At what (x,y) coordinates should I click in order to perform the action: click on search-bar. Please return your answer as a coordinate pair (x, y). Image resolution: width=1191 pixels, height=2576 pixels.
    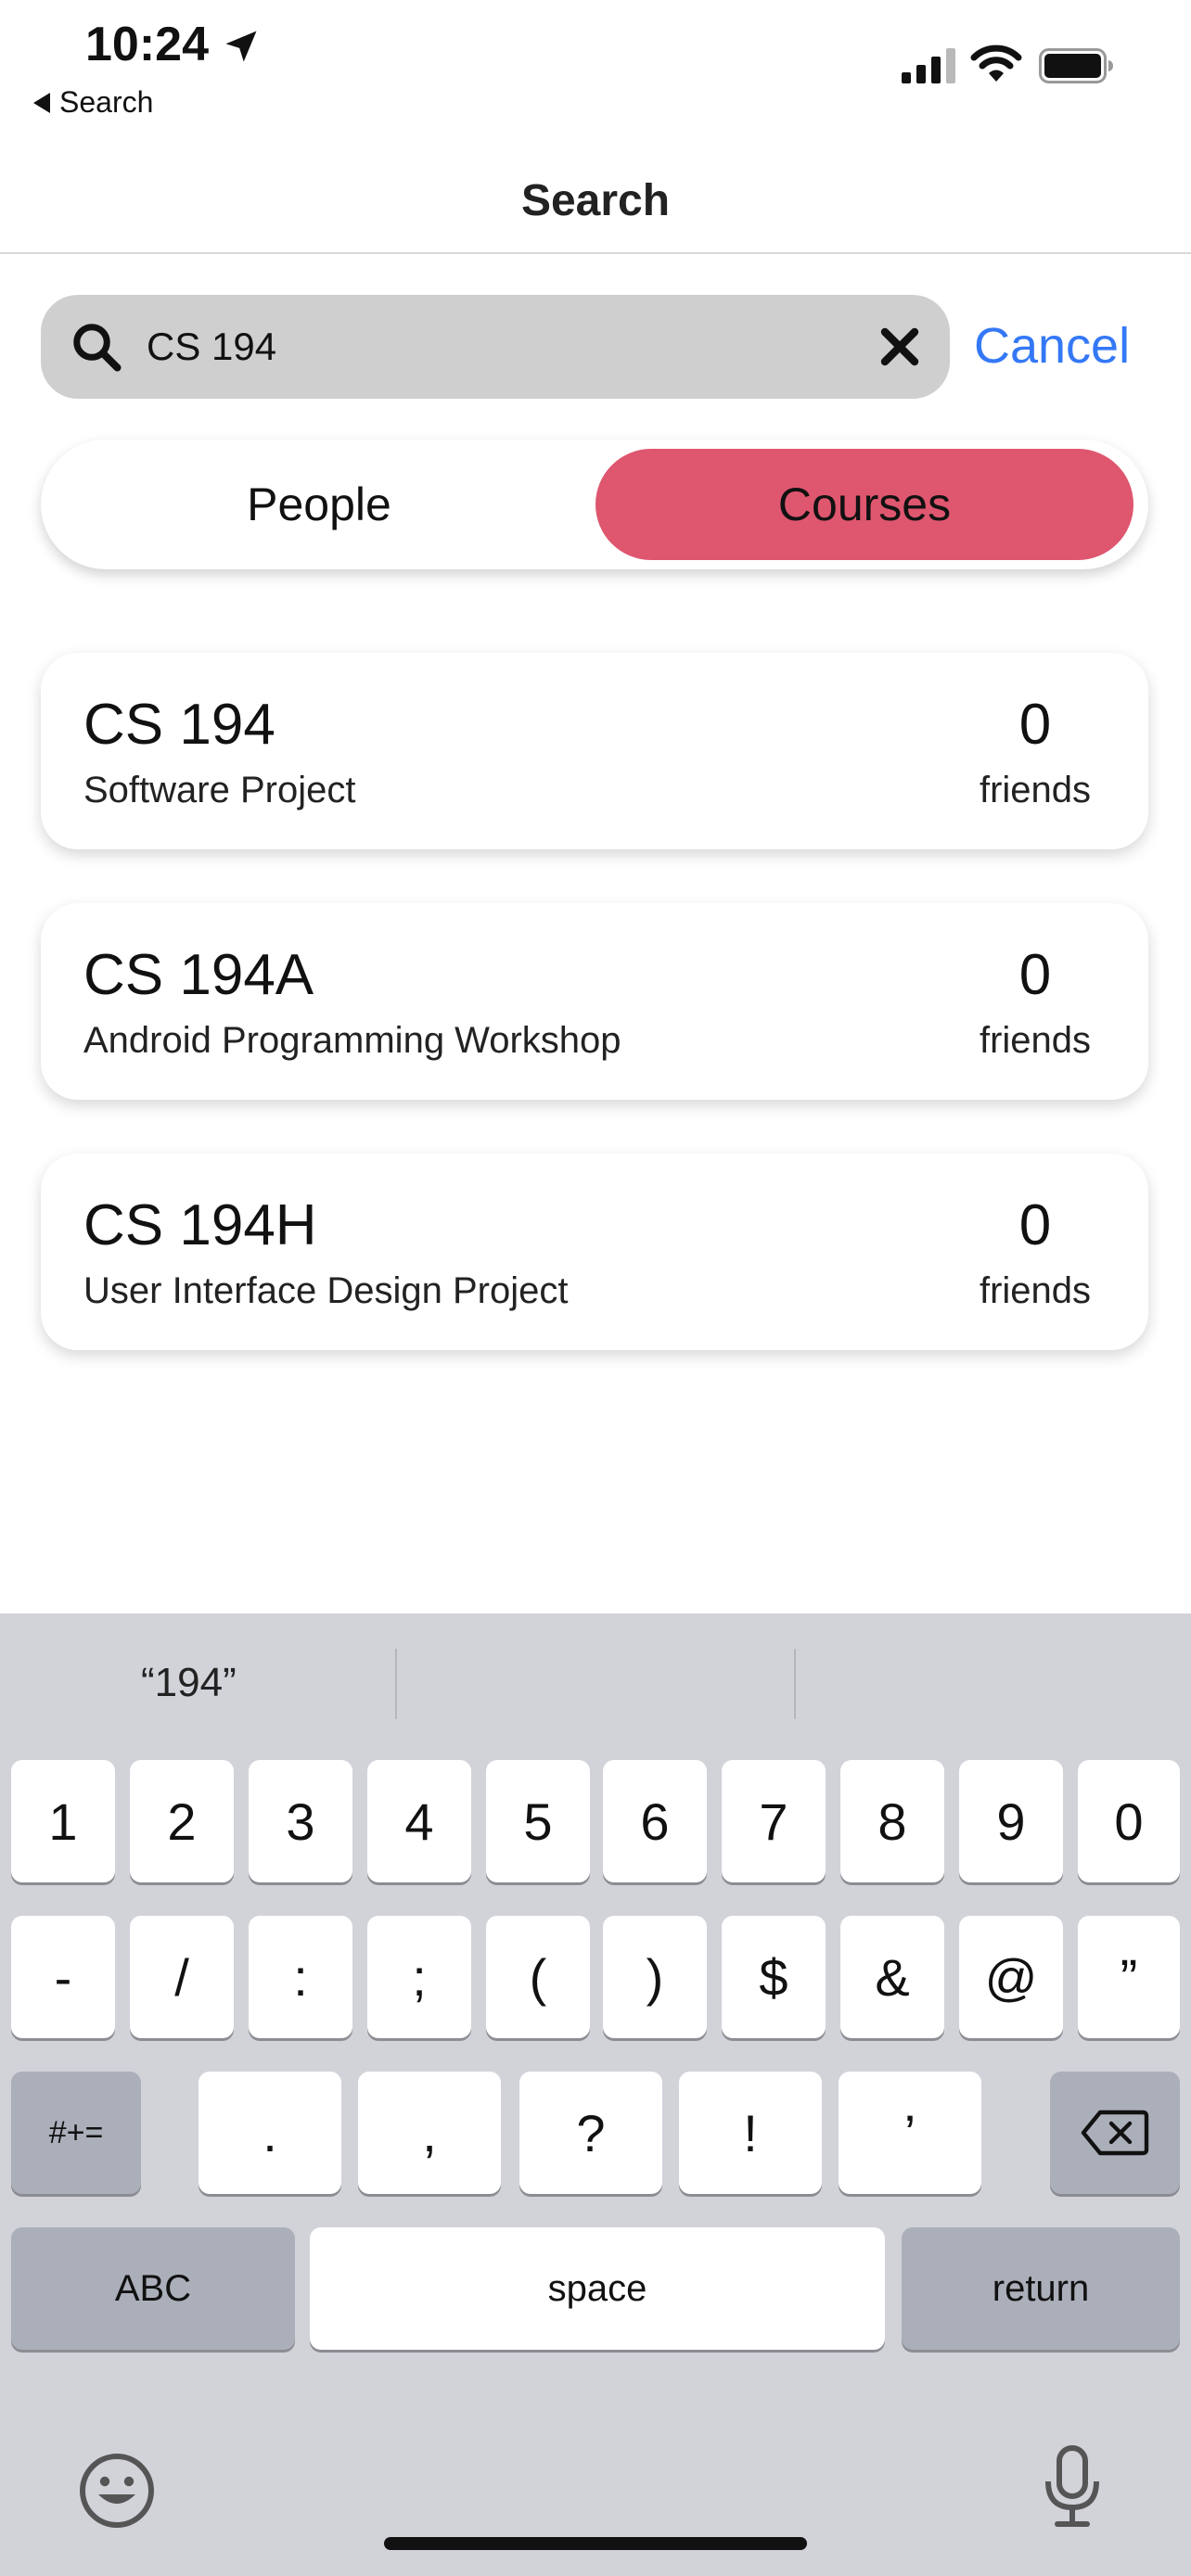
    Looking at the image, I should click on (495, 347).